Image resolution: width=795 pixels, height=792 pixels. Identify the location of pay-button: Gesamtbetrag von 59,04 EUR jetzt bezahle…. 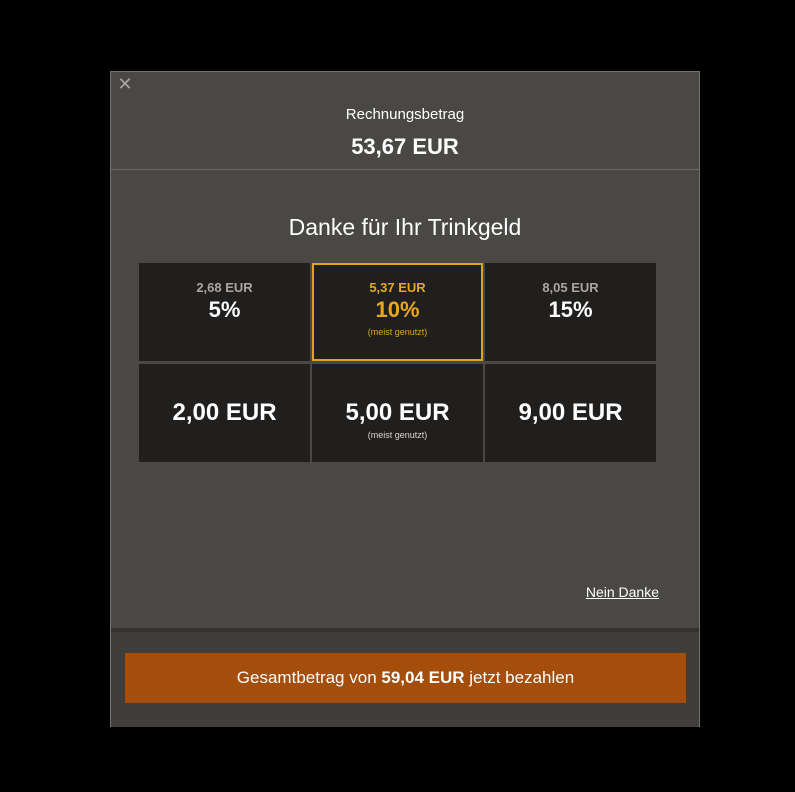
(405, 678).